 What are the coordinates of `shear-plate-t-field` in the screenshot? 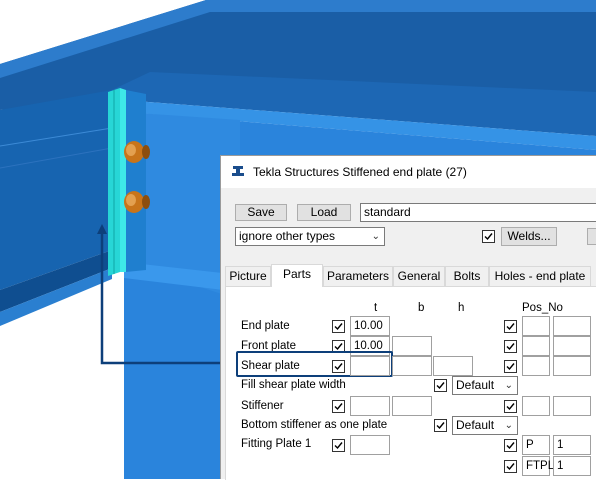 It's located at (370, 366).